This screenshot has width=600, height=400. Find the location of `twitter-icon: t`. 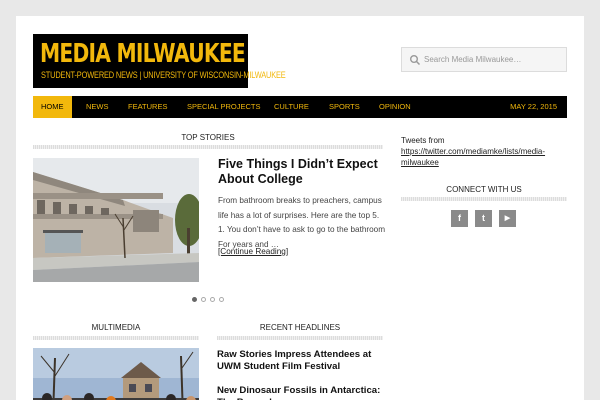

twitter-icon: t is located at coordinates (483, 218).